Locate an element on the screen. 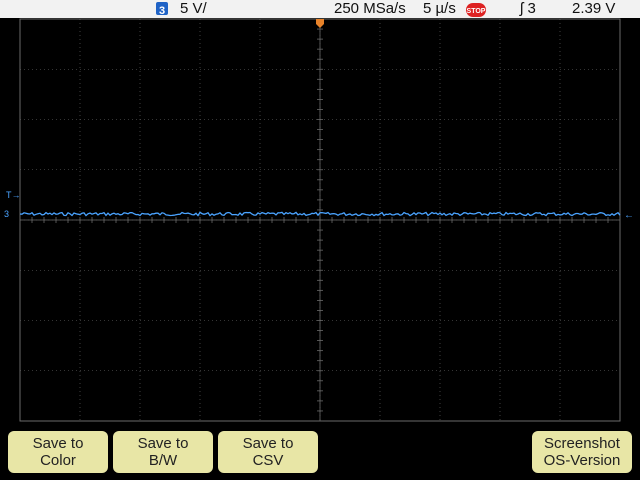 The image size is (640, 480). trigger-level: 2.39 V is located at coordinates (594, 8).